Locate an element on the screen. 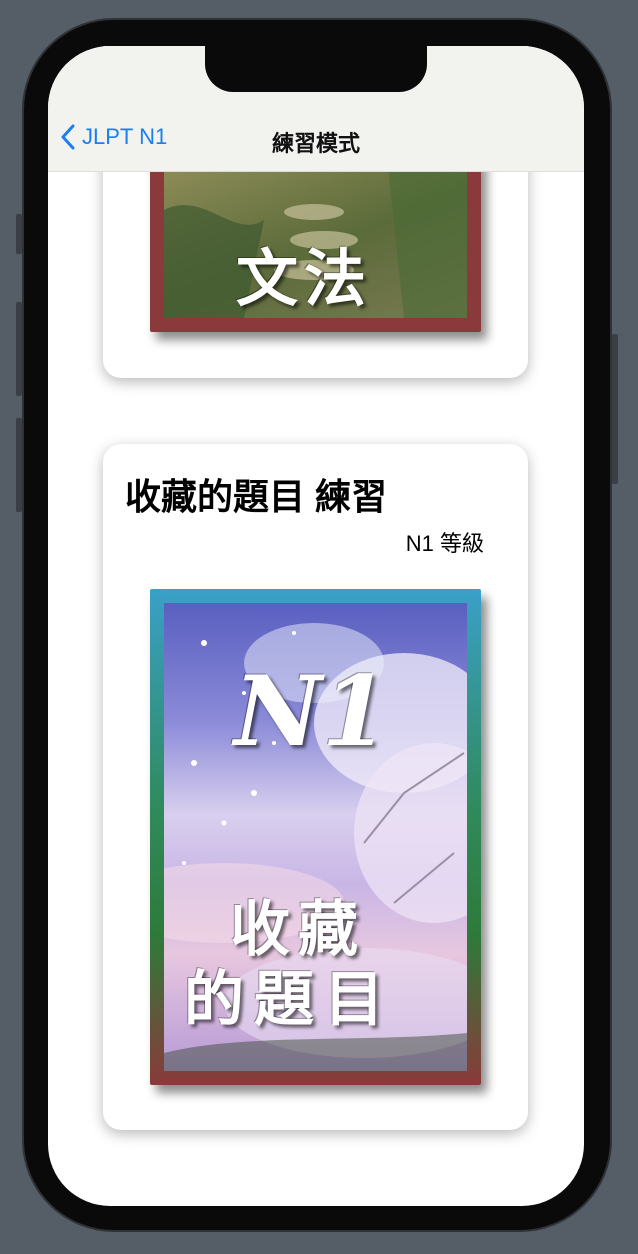  grammar-cover-title: 文法 is located at coordinates (304, 278).